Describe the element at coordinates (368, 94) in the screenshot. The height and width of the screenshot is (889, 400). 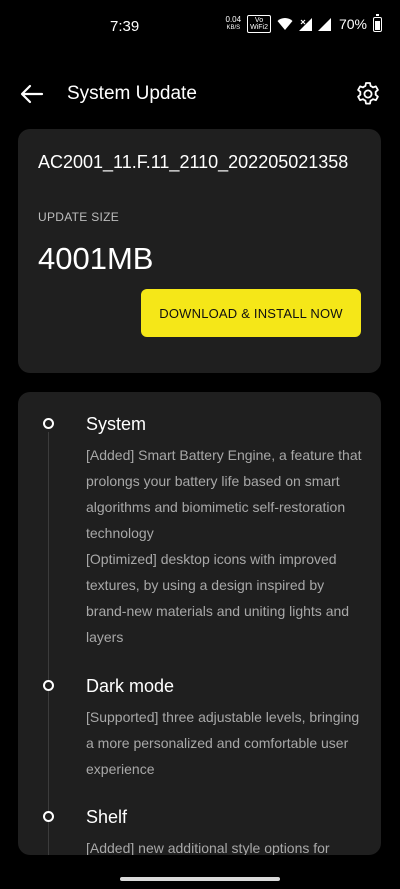
I see `gear-icon` at that location.